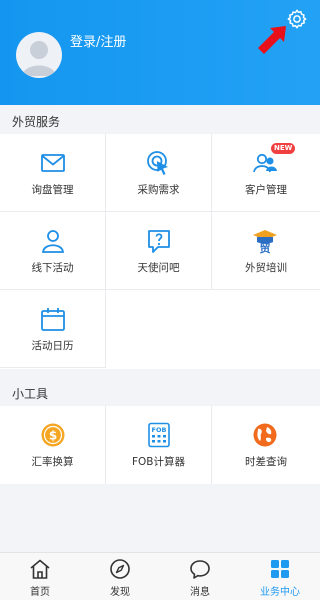 This screenshot has width=320, height=600. I want to click on service-label: 采购需求, so click(158, 190).